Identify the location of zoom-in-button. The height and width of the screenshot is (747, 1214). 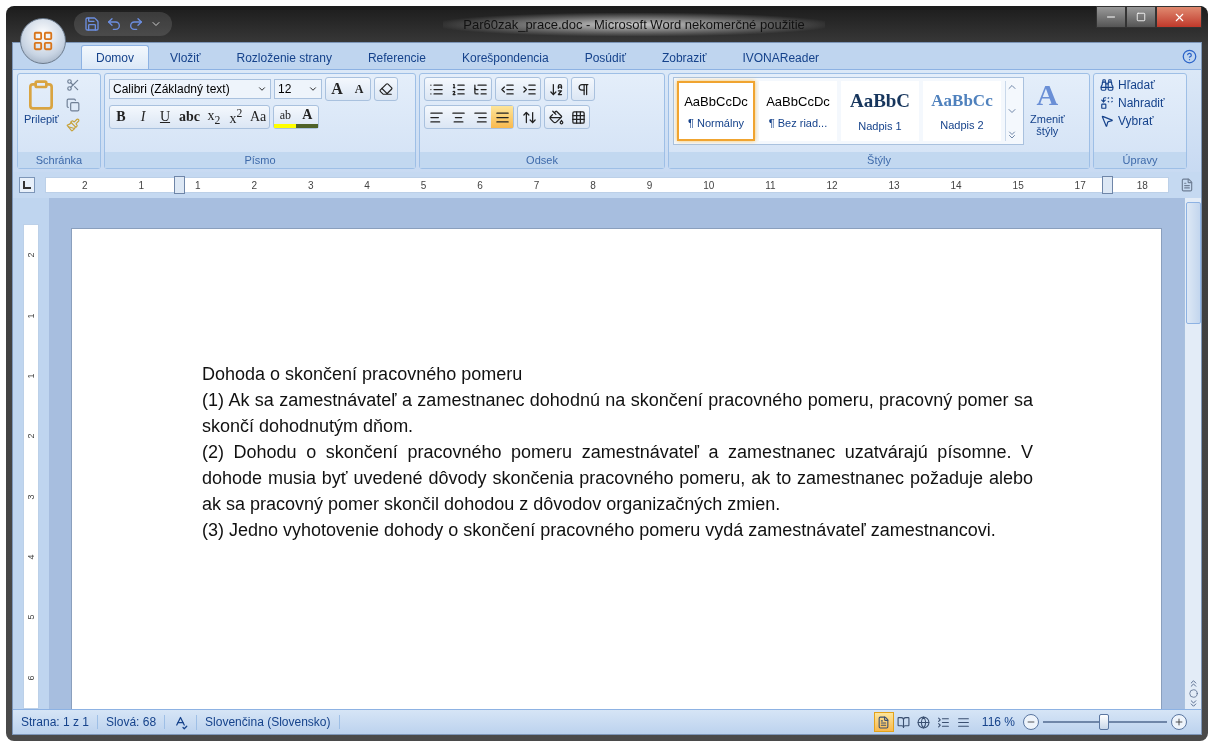
(1179, 722).